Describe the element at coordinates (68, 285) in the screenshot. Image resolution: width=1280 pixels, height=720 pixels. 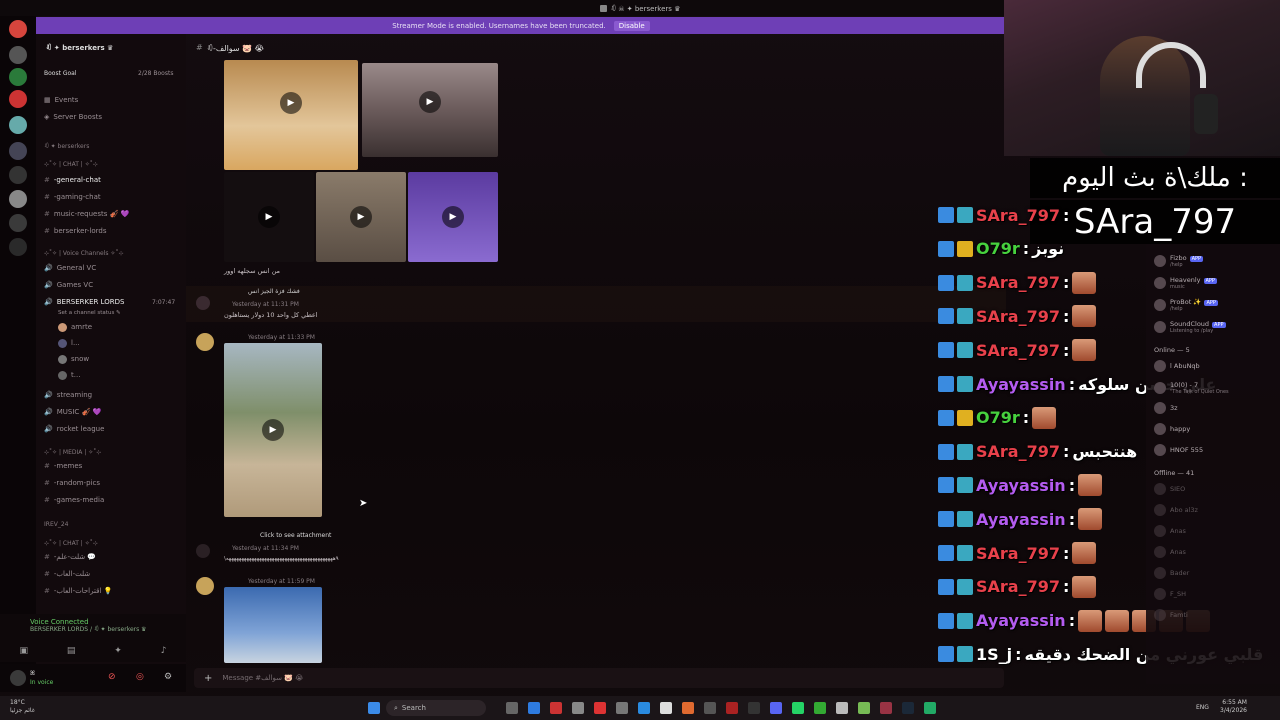
I see `voice-channel-games: 🔊 Games VC` at that location.